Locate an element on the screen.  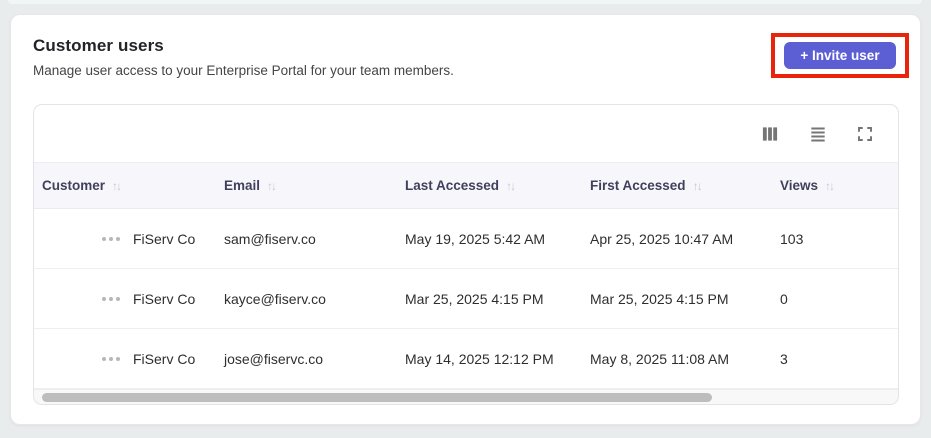
expand-fullscreen-icon is located at coordinates (865, 134).